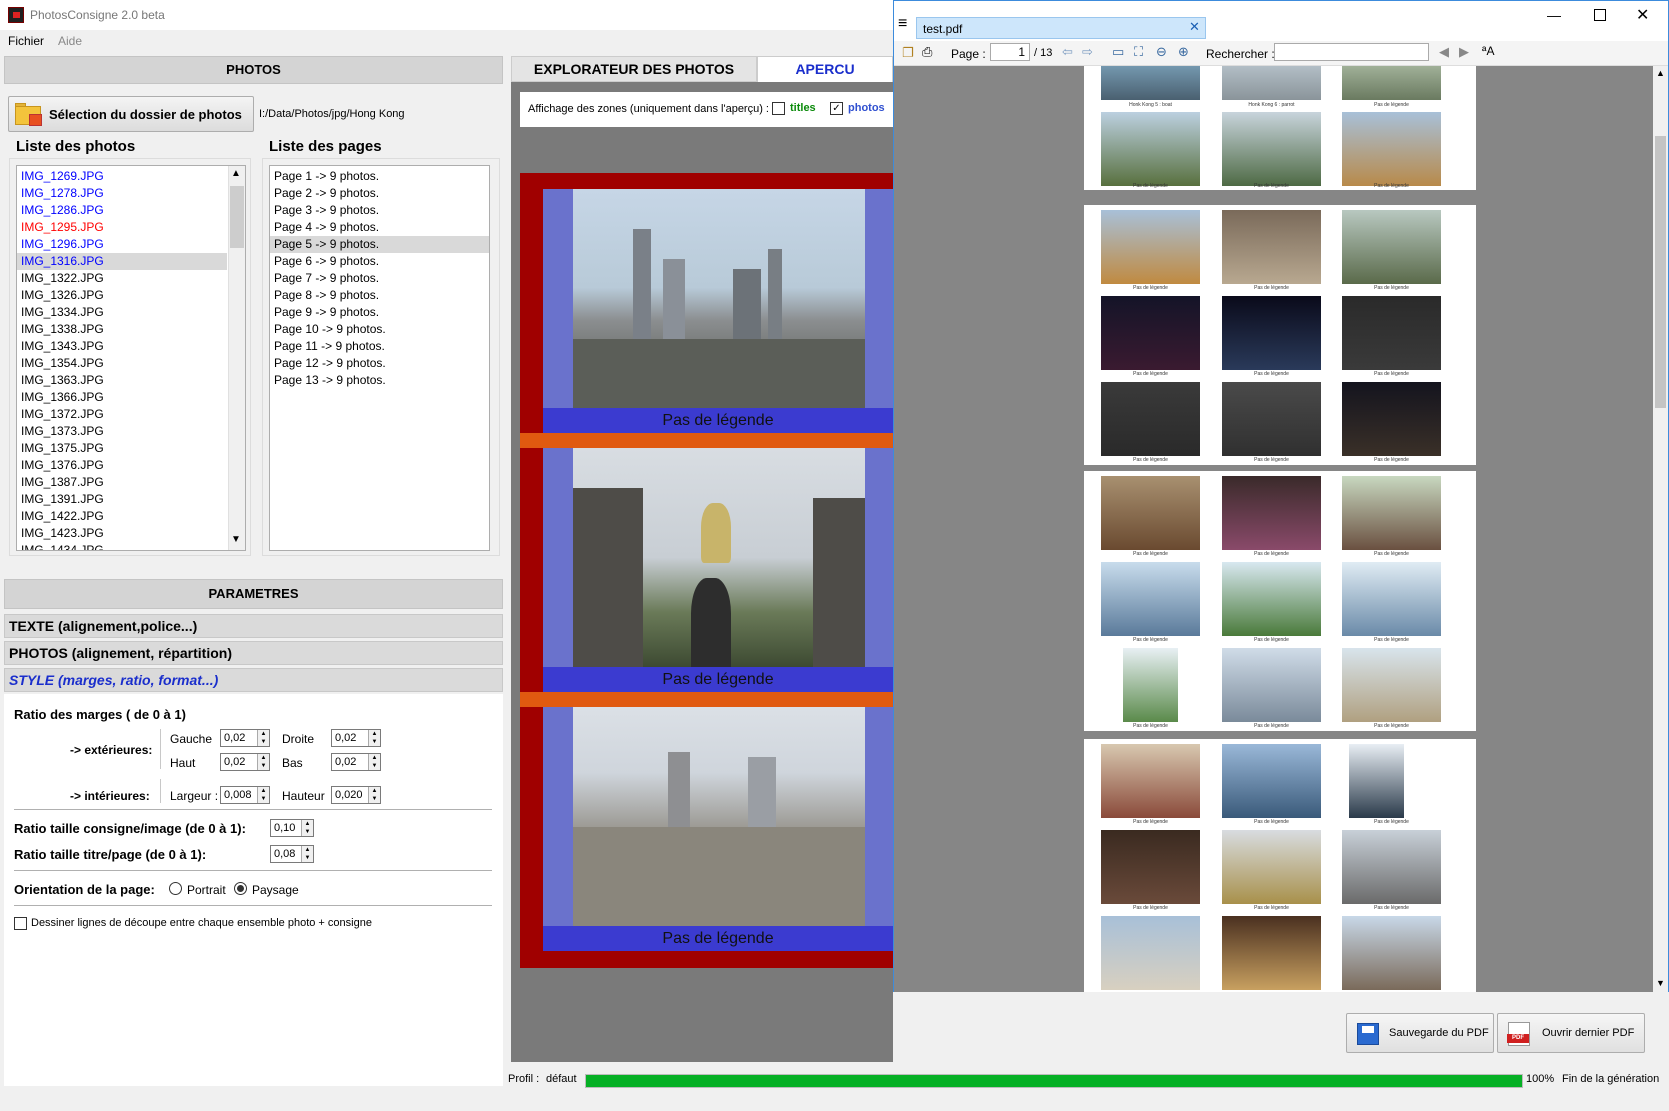 The image size is (1669, 1111). I want to click on droite-spinbox: 0,02 ▲ ▼, so click(356, 738).